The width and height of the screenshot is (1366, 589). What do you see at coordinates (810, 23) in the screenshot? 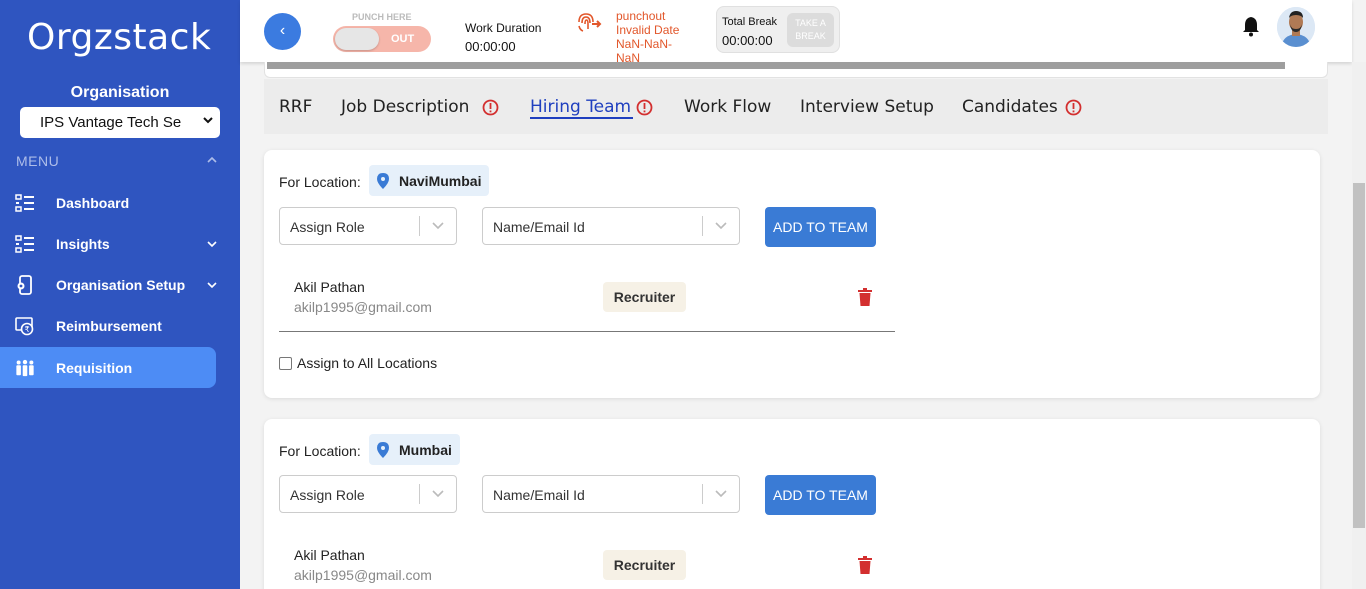
I see `take-break-label-1: TAKE A` at bounding box center [810, 23].